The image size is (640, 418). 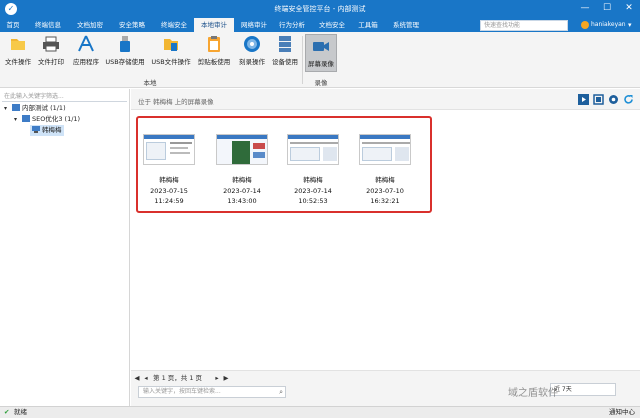 I want to click on disc-burn-button: 刻录操作, so click(x=252, y=50).